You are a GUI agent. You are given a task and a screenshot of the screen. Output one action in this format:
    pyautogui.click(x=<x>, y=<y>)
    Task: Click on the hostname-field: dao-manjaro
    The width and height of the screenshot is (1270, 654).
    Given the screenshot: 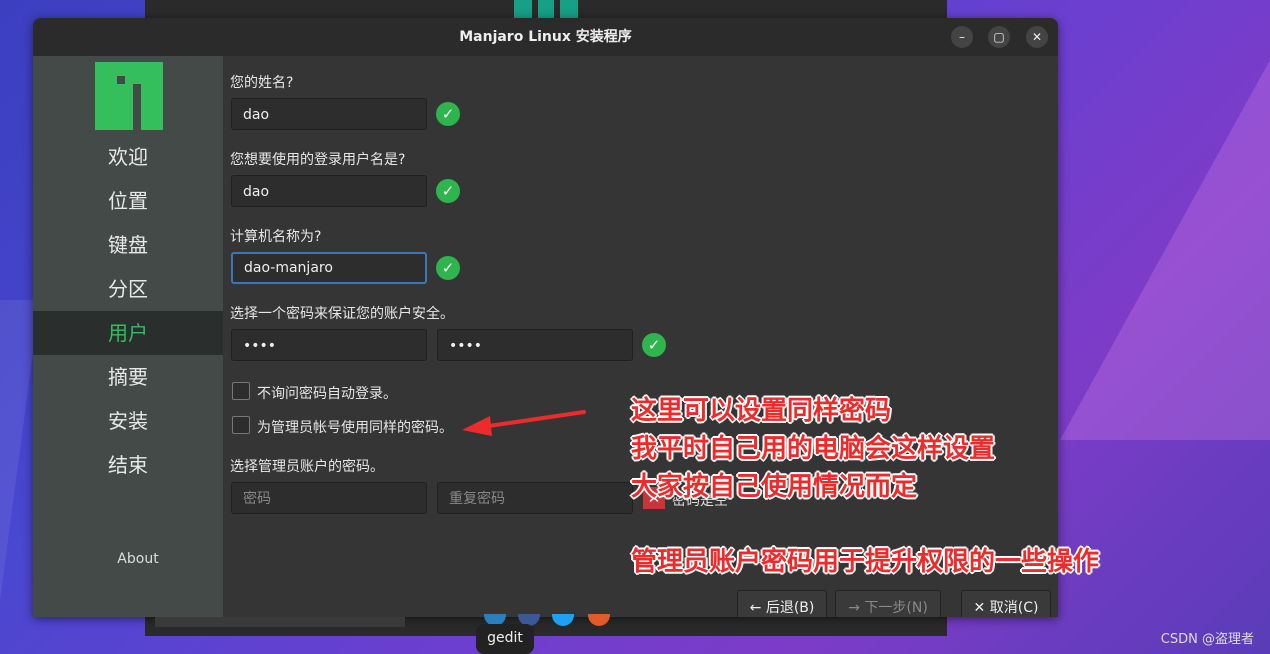 What is the action you would take?
    pyautogui.click(x=329, y=268)
    